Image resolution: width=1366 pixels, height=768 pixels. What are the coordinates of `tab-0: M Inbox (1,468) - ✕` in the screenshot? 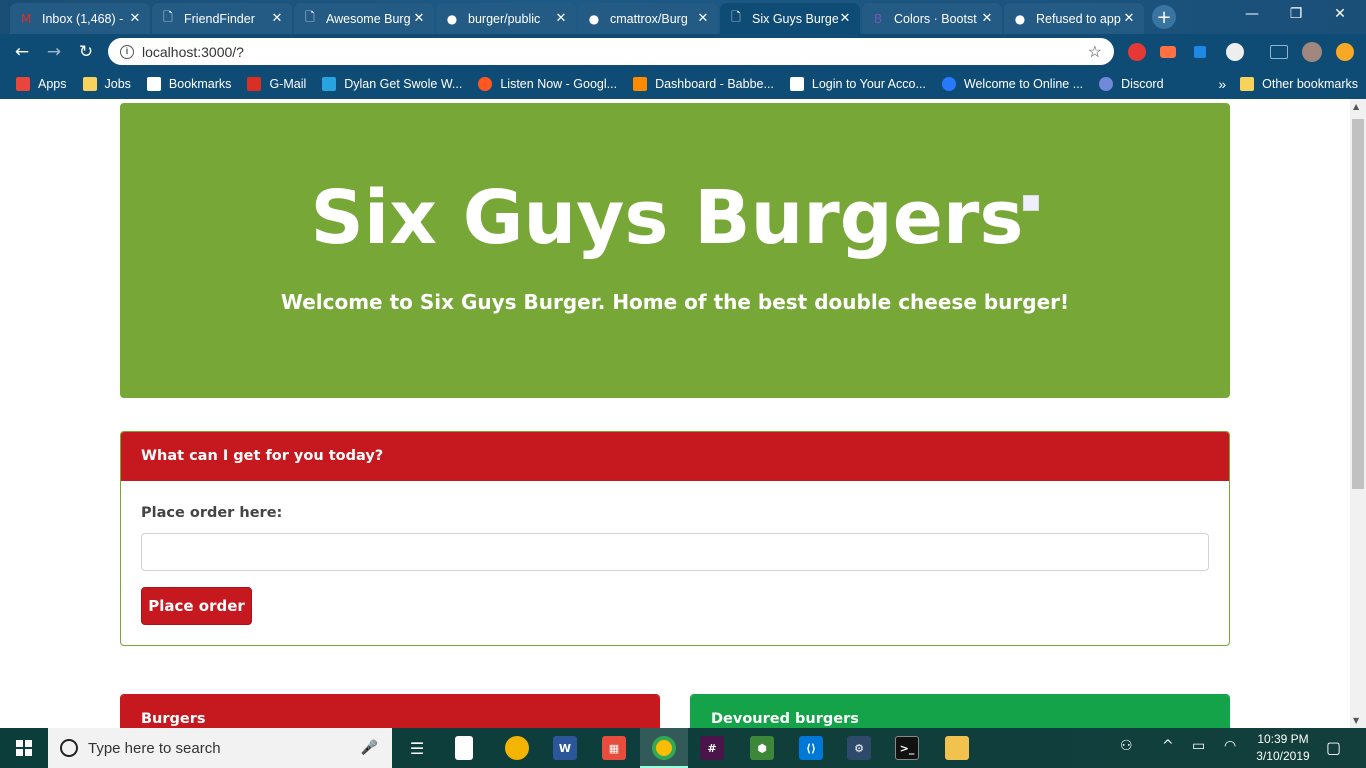 It's located at (80, 18).